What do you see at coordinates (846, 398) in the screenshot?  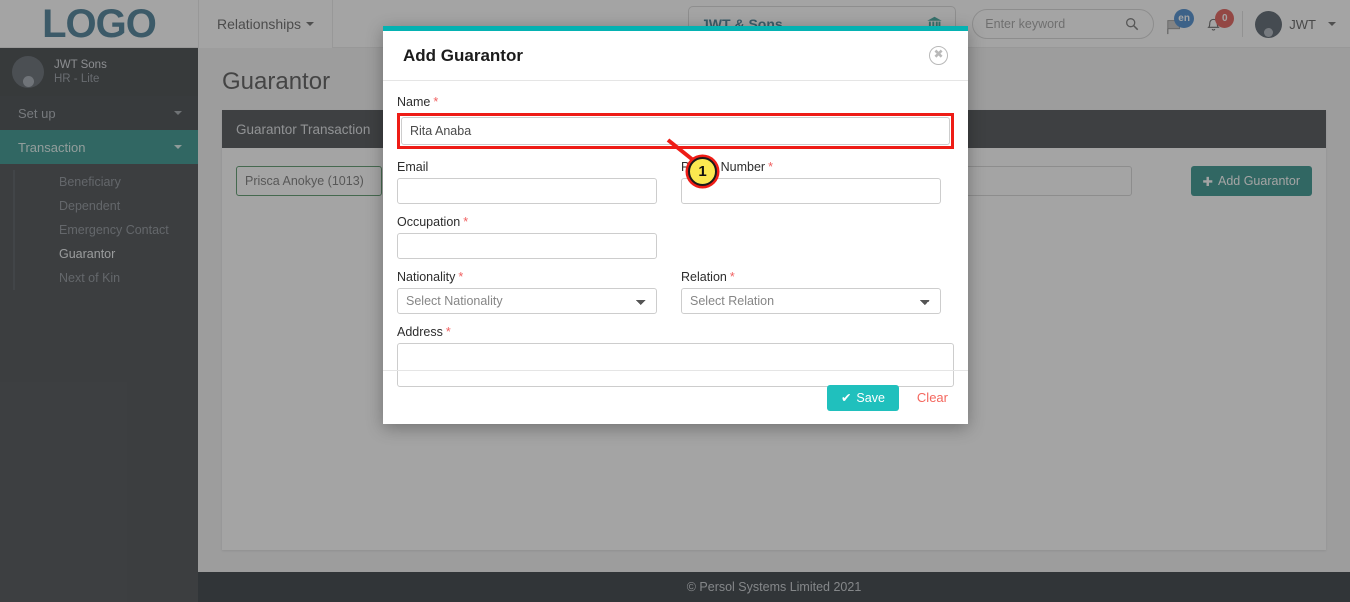 I see `check-icon: ✔` at bounding box center [846, 398].